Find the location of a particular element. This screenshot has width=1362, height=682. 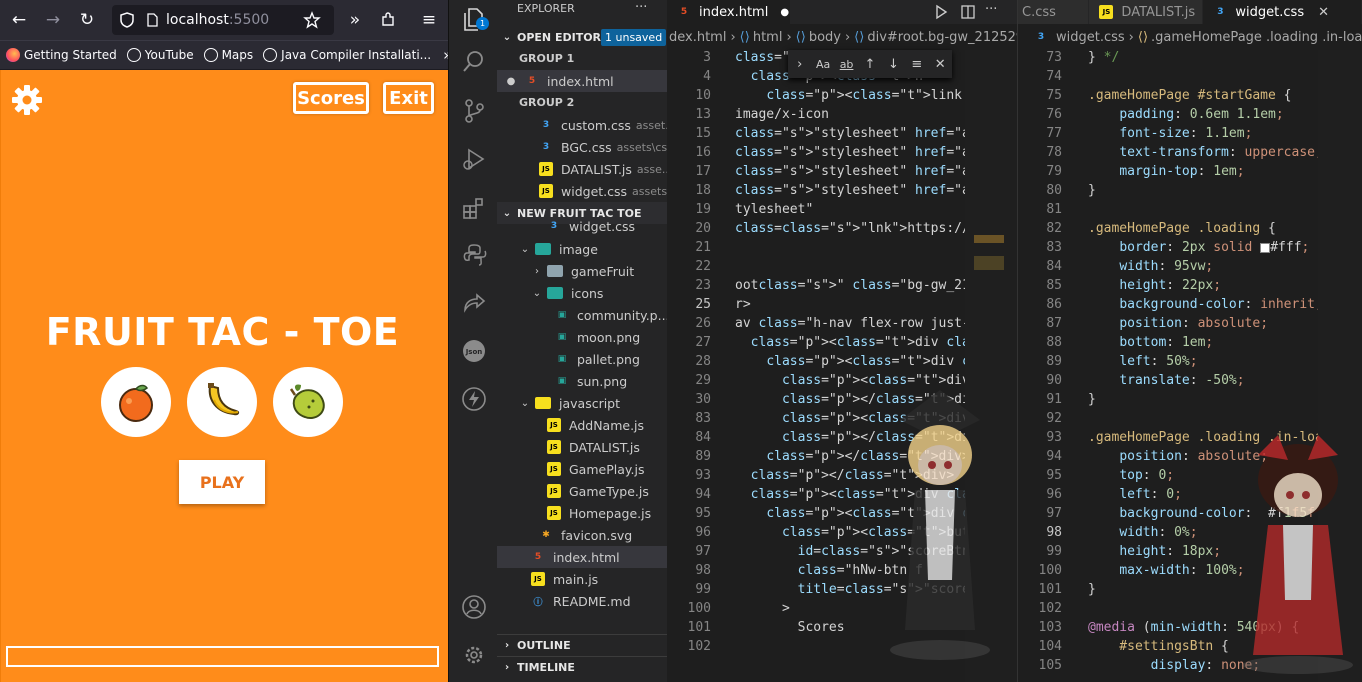

section-label: OUTLINE is located at coordinates (544, 645).